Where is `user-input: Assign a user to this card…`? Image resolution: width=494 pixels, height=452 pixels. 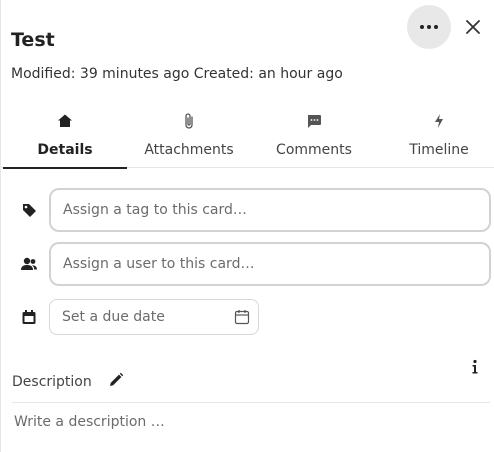 user-input: Assign a user to this card… is located at coordinates (270, 264).